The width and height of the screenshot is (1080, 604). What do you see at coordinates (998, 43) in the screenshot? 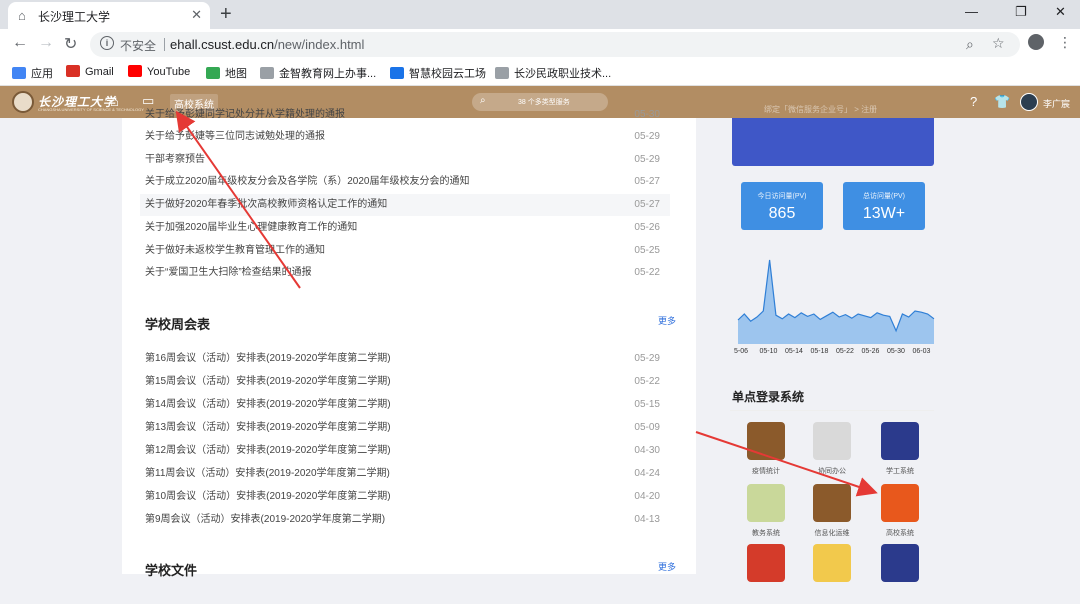
I see `bookmark-star-icon: ☆` at bounding box center [998, 43].